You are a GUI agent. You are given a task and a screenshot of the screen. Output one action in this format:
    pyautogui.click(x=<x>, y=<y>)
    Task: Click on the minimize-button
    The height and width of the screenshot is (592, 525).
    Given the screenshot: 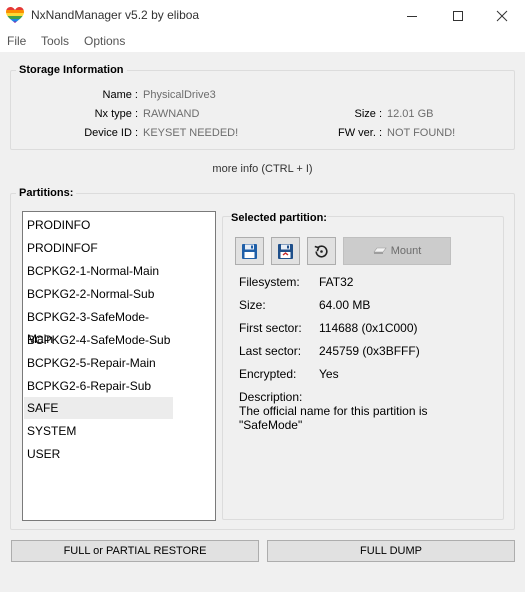 What is the action you would take?
    pyautogui.click(x=412, y=15)
    